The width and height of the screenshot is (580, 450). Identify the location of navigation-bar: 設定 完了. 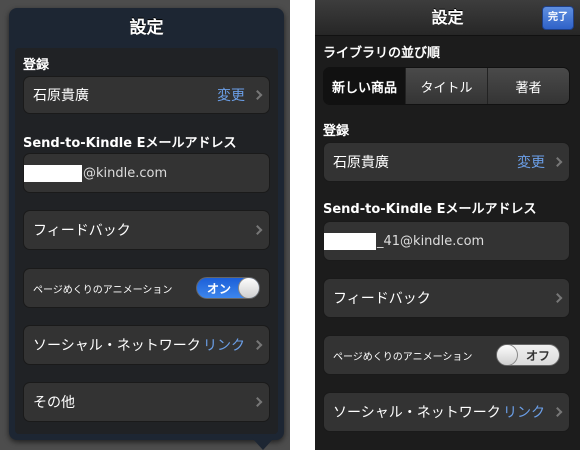
(447, 18).